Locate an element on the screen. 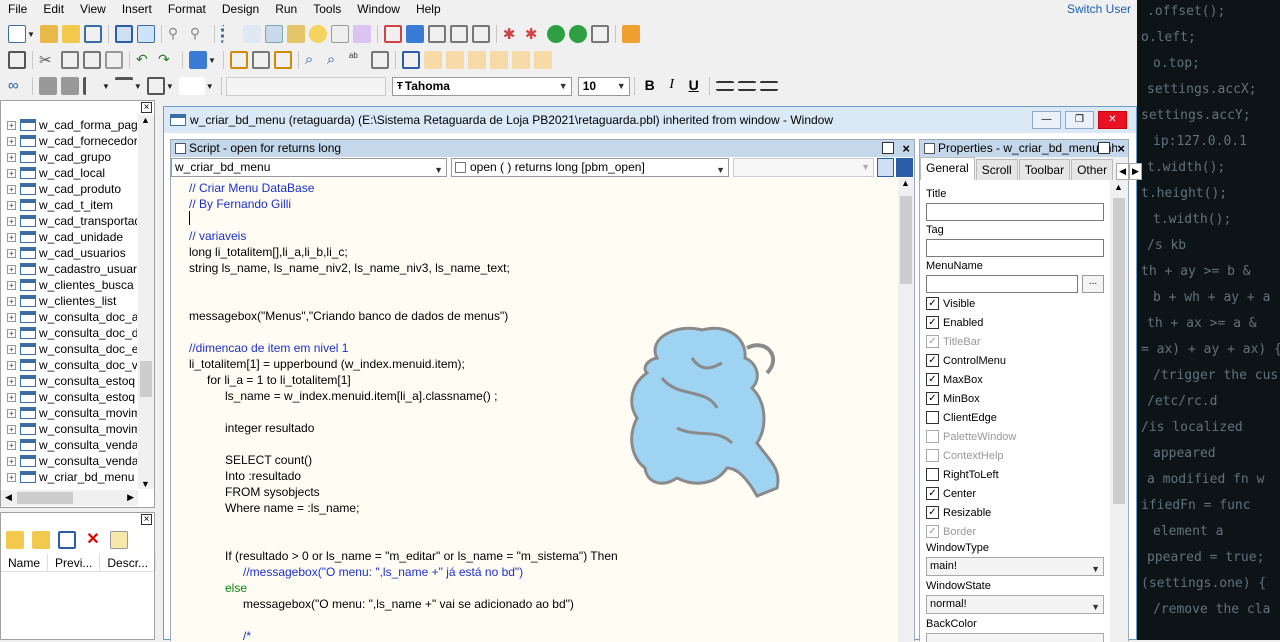  datawindow-icon is located at coordinates (295, 34).